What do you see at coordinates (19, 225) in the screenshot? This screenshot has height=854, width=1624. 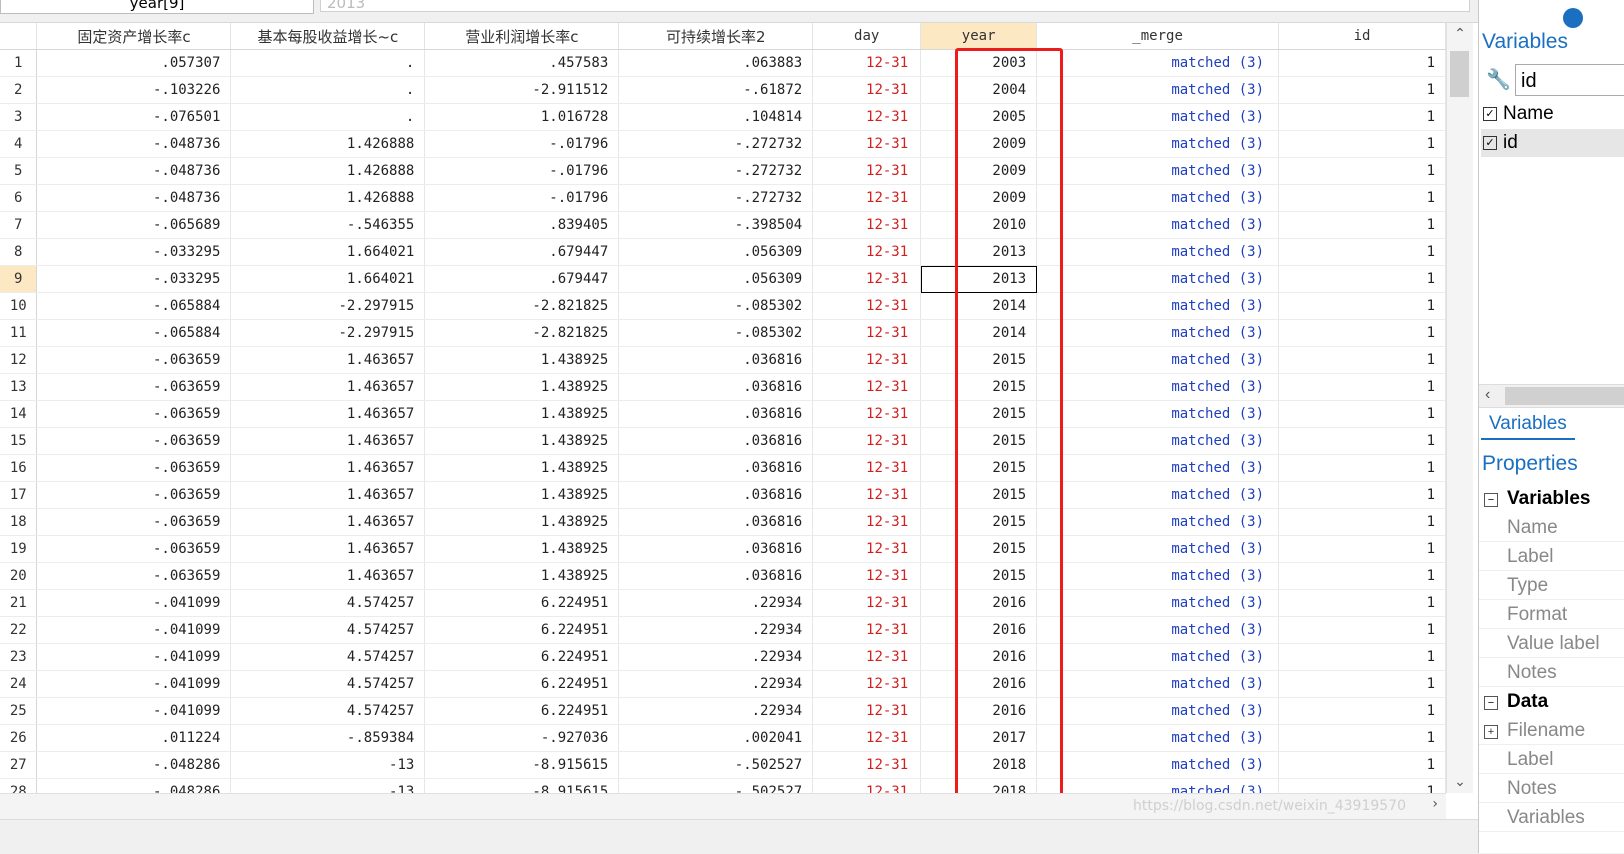 I see `row-number: 7` at bounding box center [19, 225].